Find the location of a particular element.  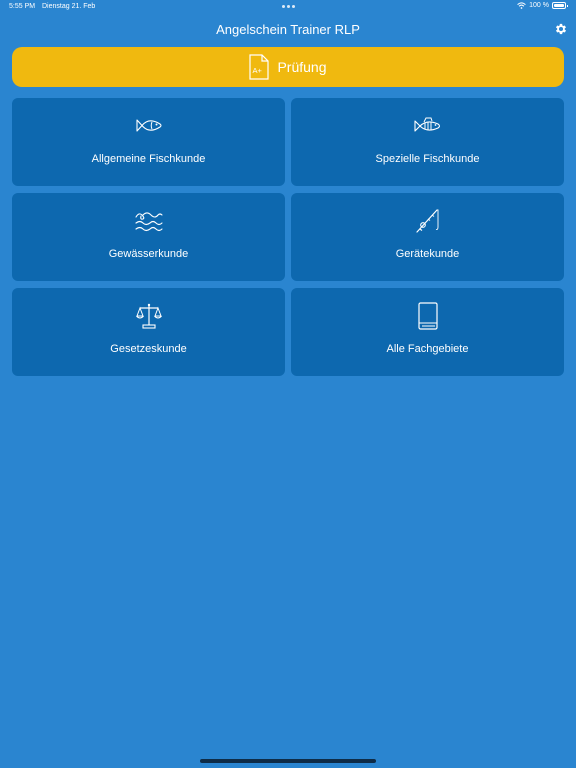

perch-icon is located at coordinates (426, 124).